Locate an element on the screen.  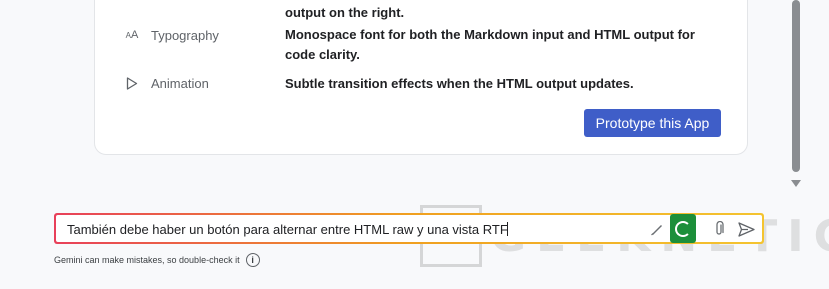
paperclip-icon is located at coordinates (719, 229).